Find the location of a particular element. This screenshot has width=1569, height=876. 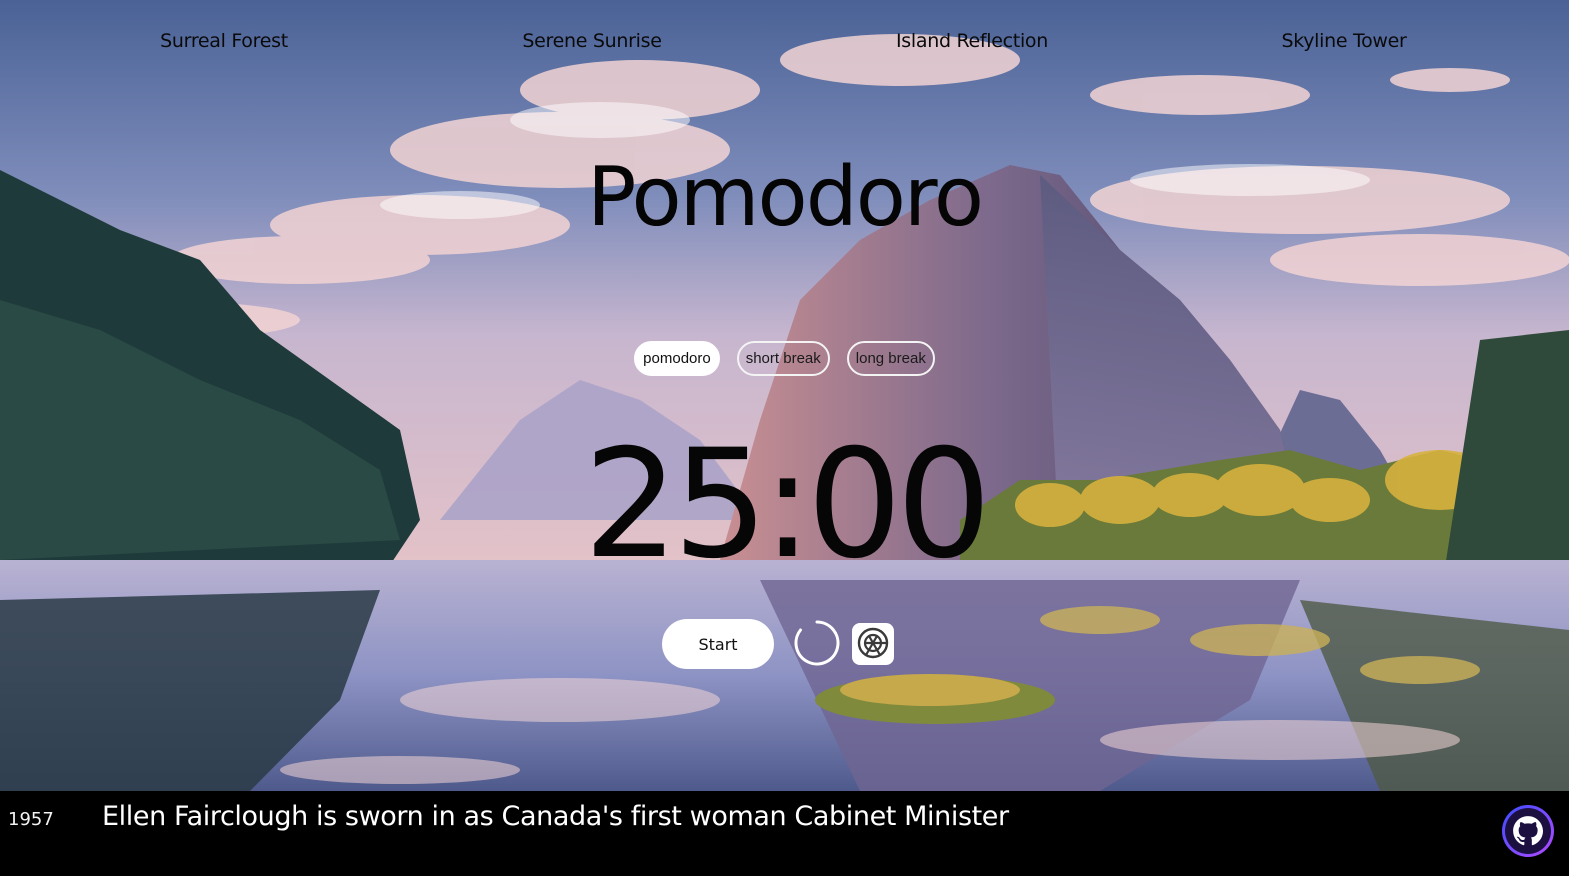

nav-link-skyline-tower: Skyline Tower is located at coordinates (1343, 41).